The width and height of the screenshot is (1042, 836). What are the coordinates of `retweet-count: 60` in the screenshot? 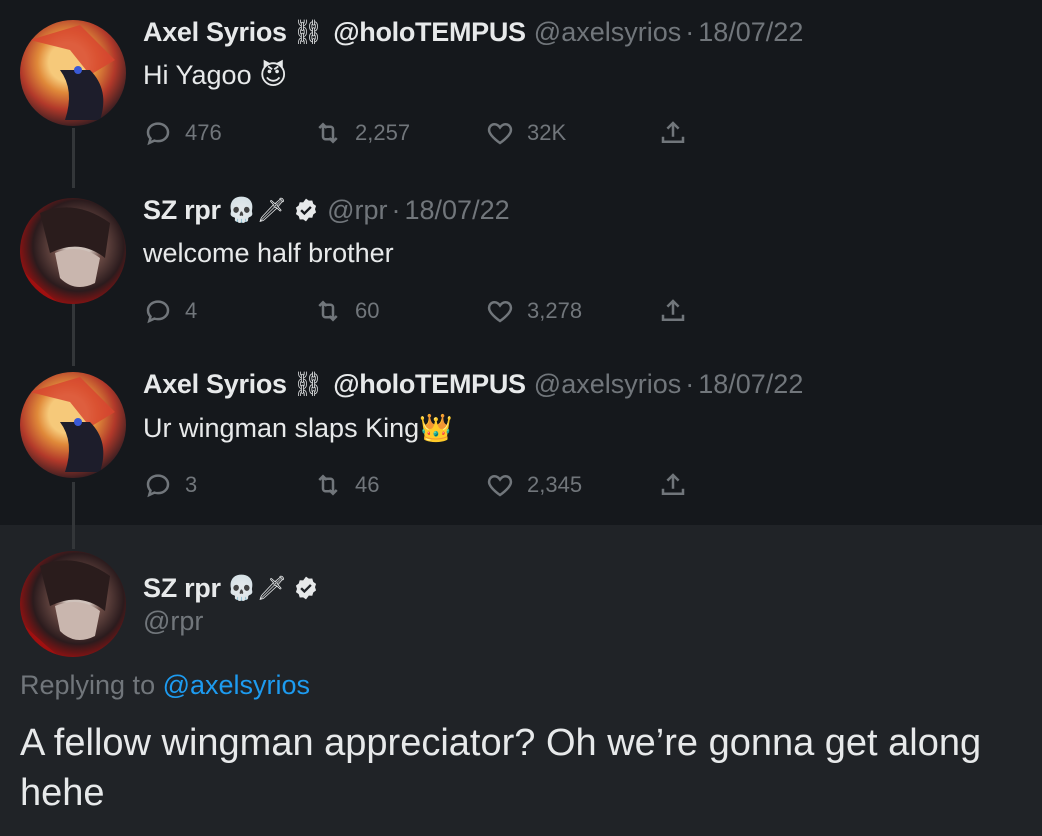 It's located at (367, 310).